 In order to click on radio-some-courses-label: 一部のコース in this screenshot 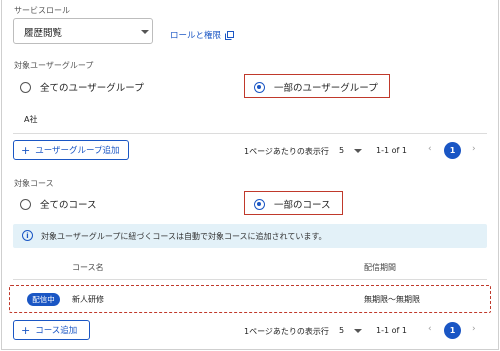, I will do `click(302, 205)`.